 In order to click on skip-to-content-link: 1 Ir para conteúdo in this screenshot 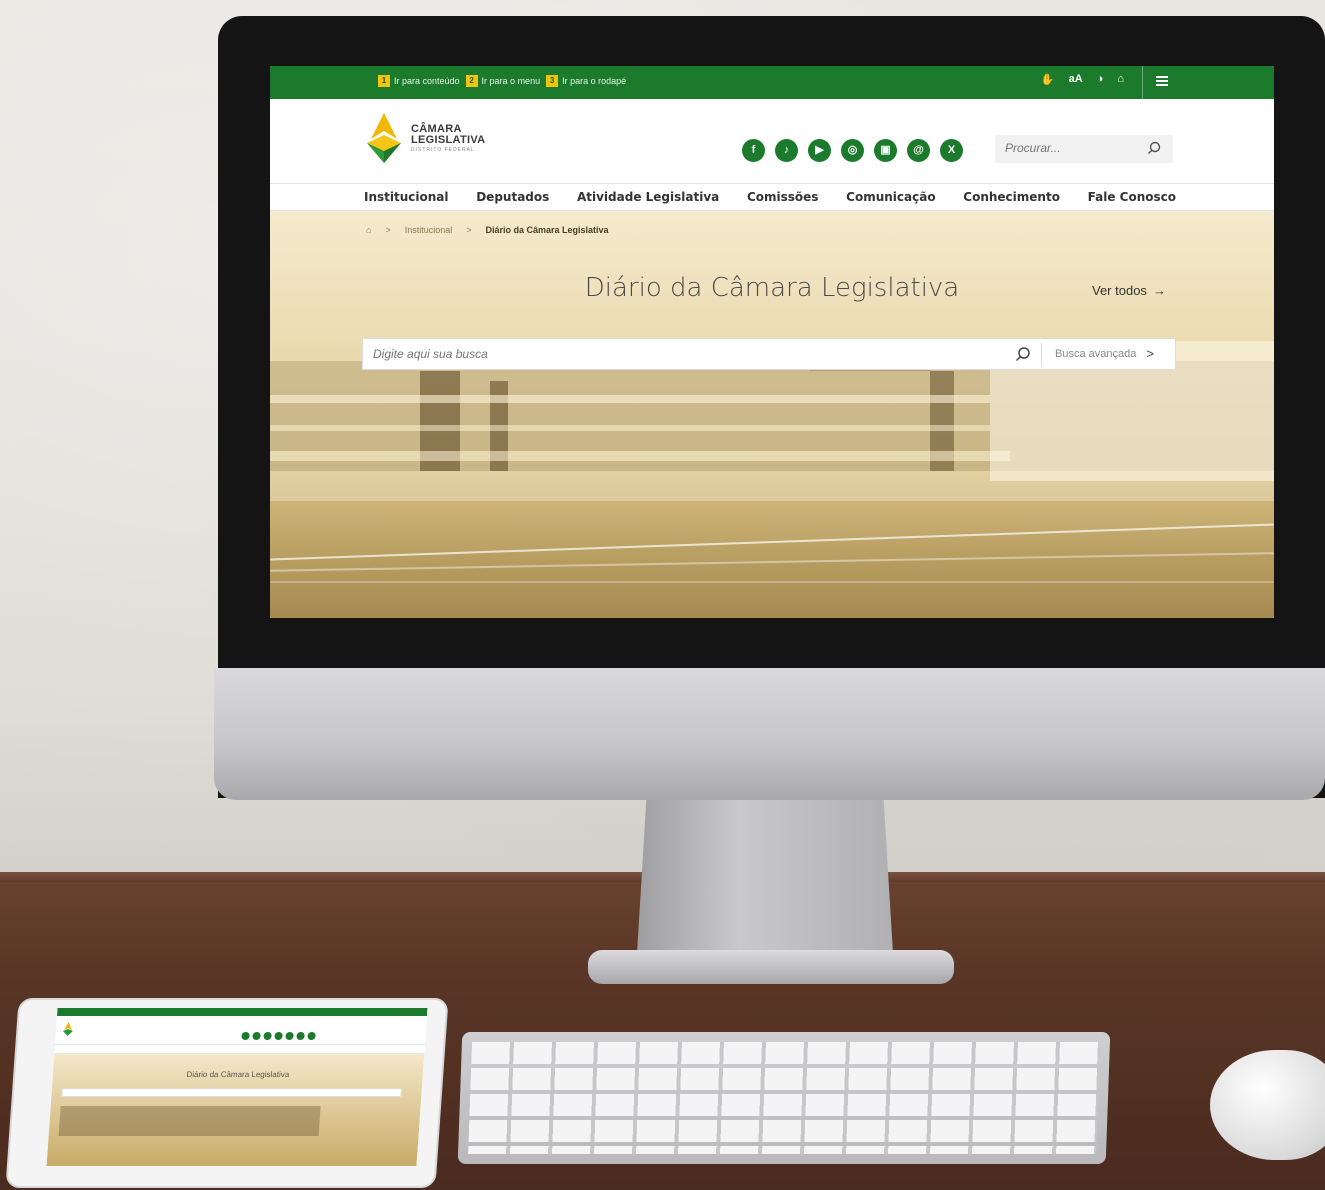, I will do `click(419, 81)`.